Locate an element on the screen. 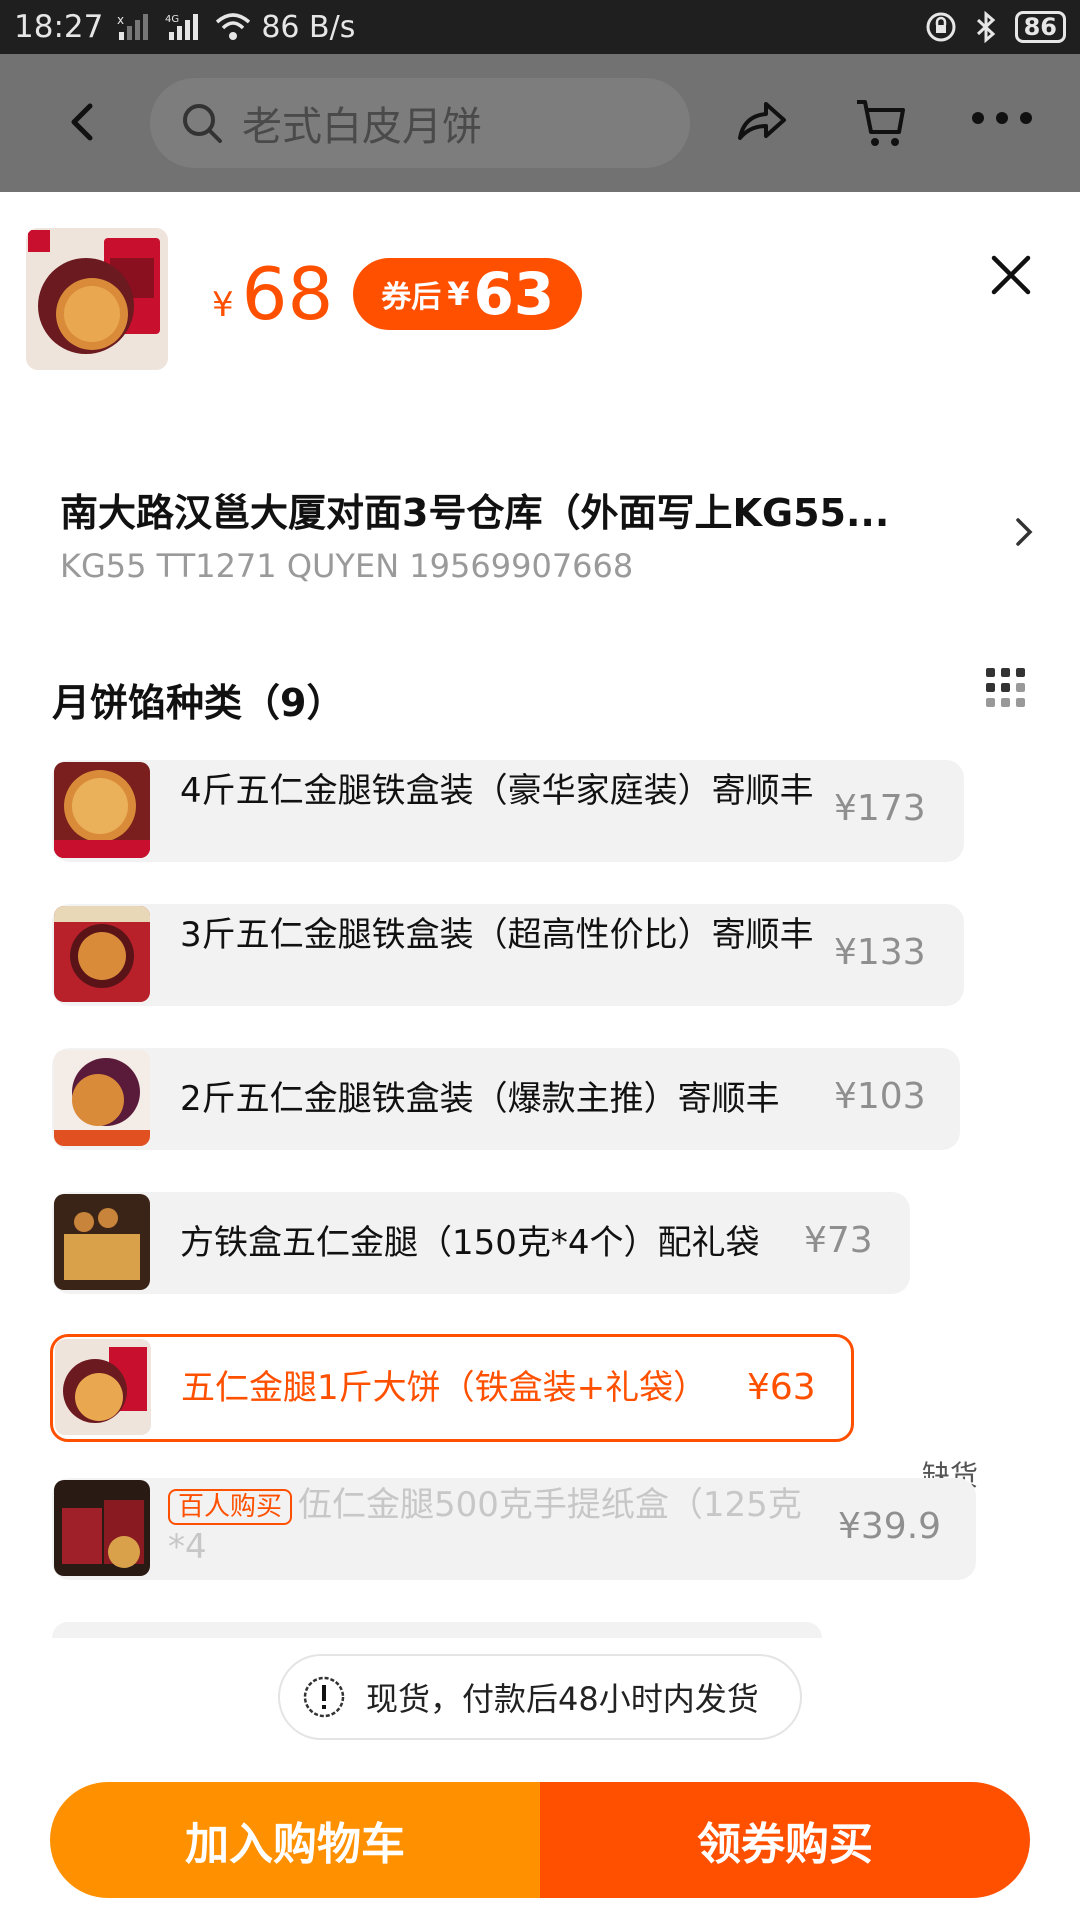 The image size is (1080, 1920). add-to-cart-button: 加入购物车 is located at coordinates (295, 1840).